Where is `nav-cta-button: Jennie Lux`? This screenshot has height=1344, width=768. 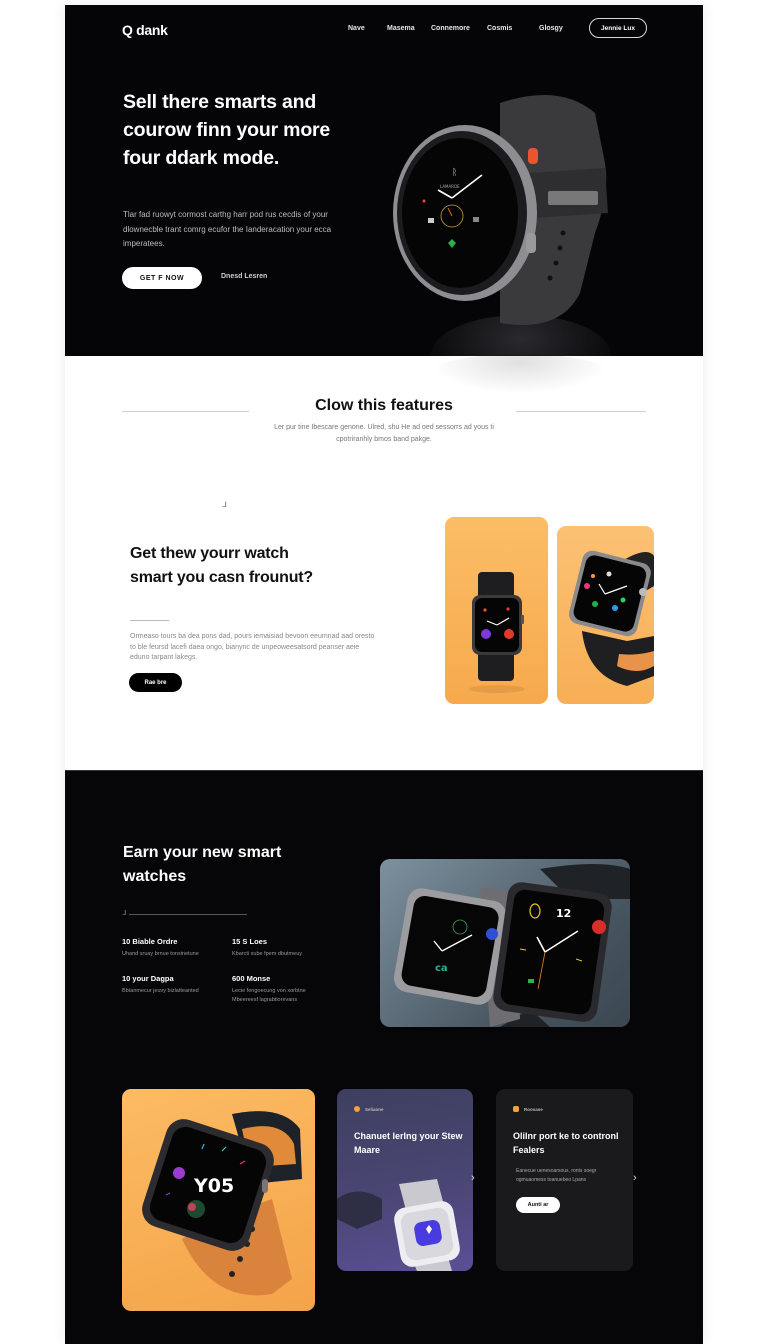
nav-cta-button: Jennie Lux is located at coordinates (618, 28).